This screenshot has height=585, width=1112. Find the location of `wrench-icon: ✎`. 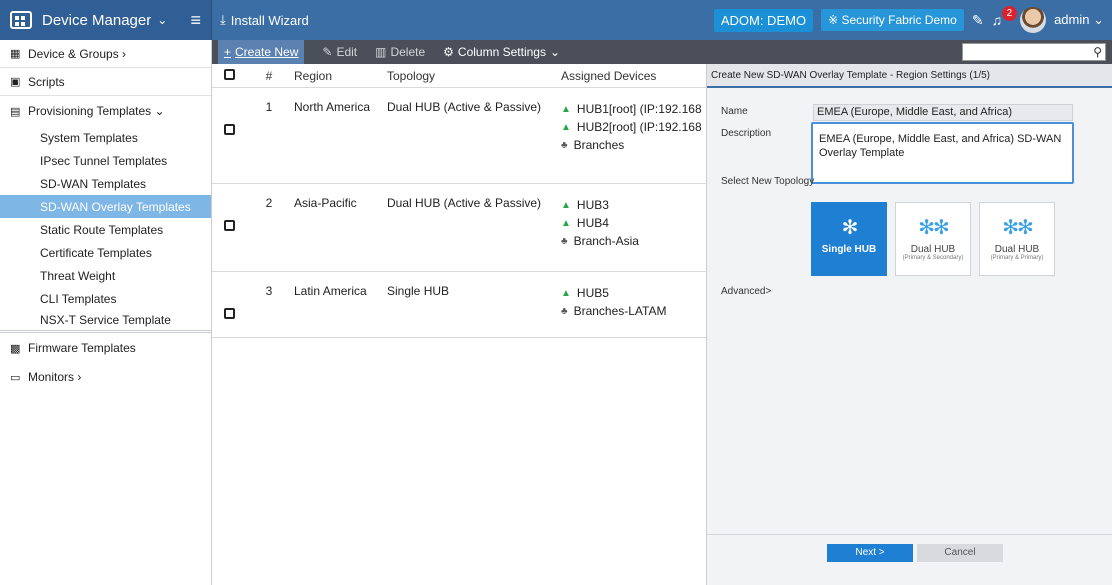

wrench-icon: ✎ is located at coordinates (978, 20).